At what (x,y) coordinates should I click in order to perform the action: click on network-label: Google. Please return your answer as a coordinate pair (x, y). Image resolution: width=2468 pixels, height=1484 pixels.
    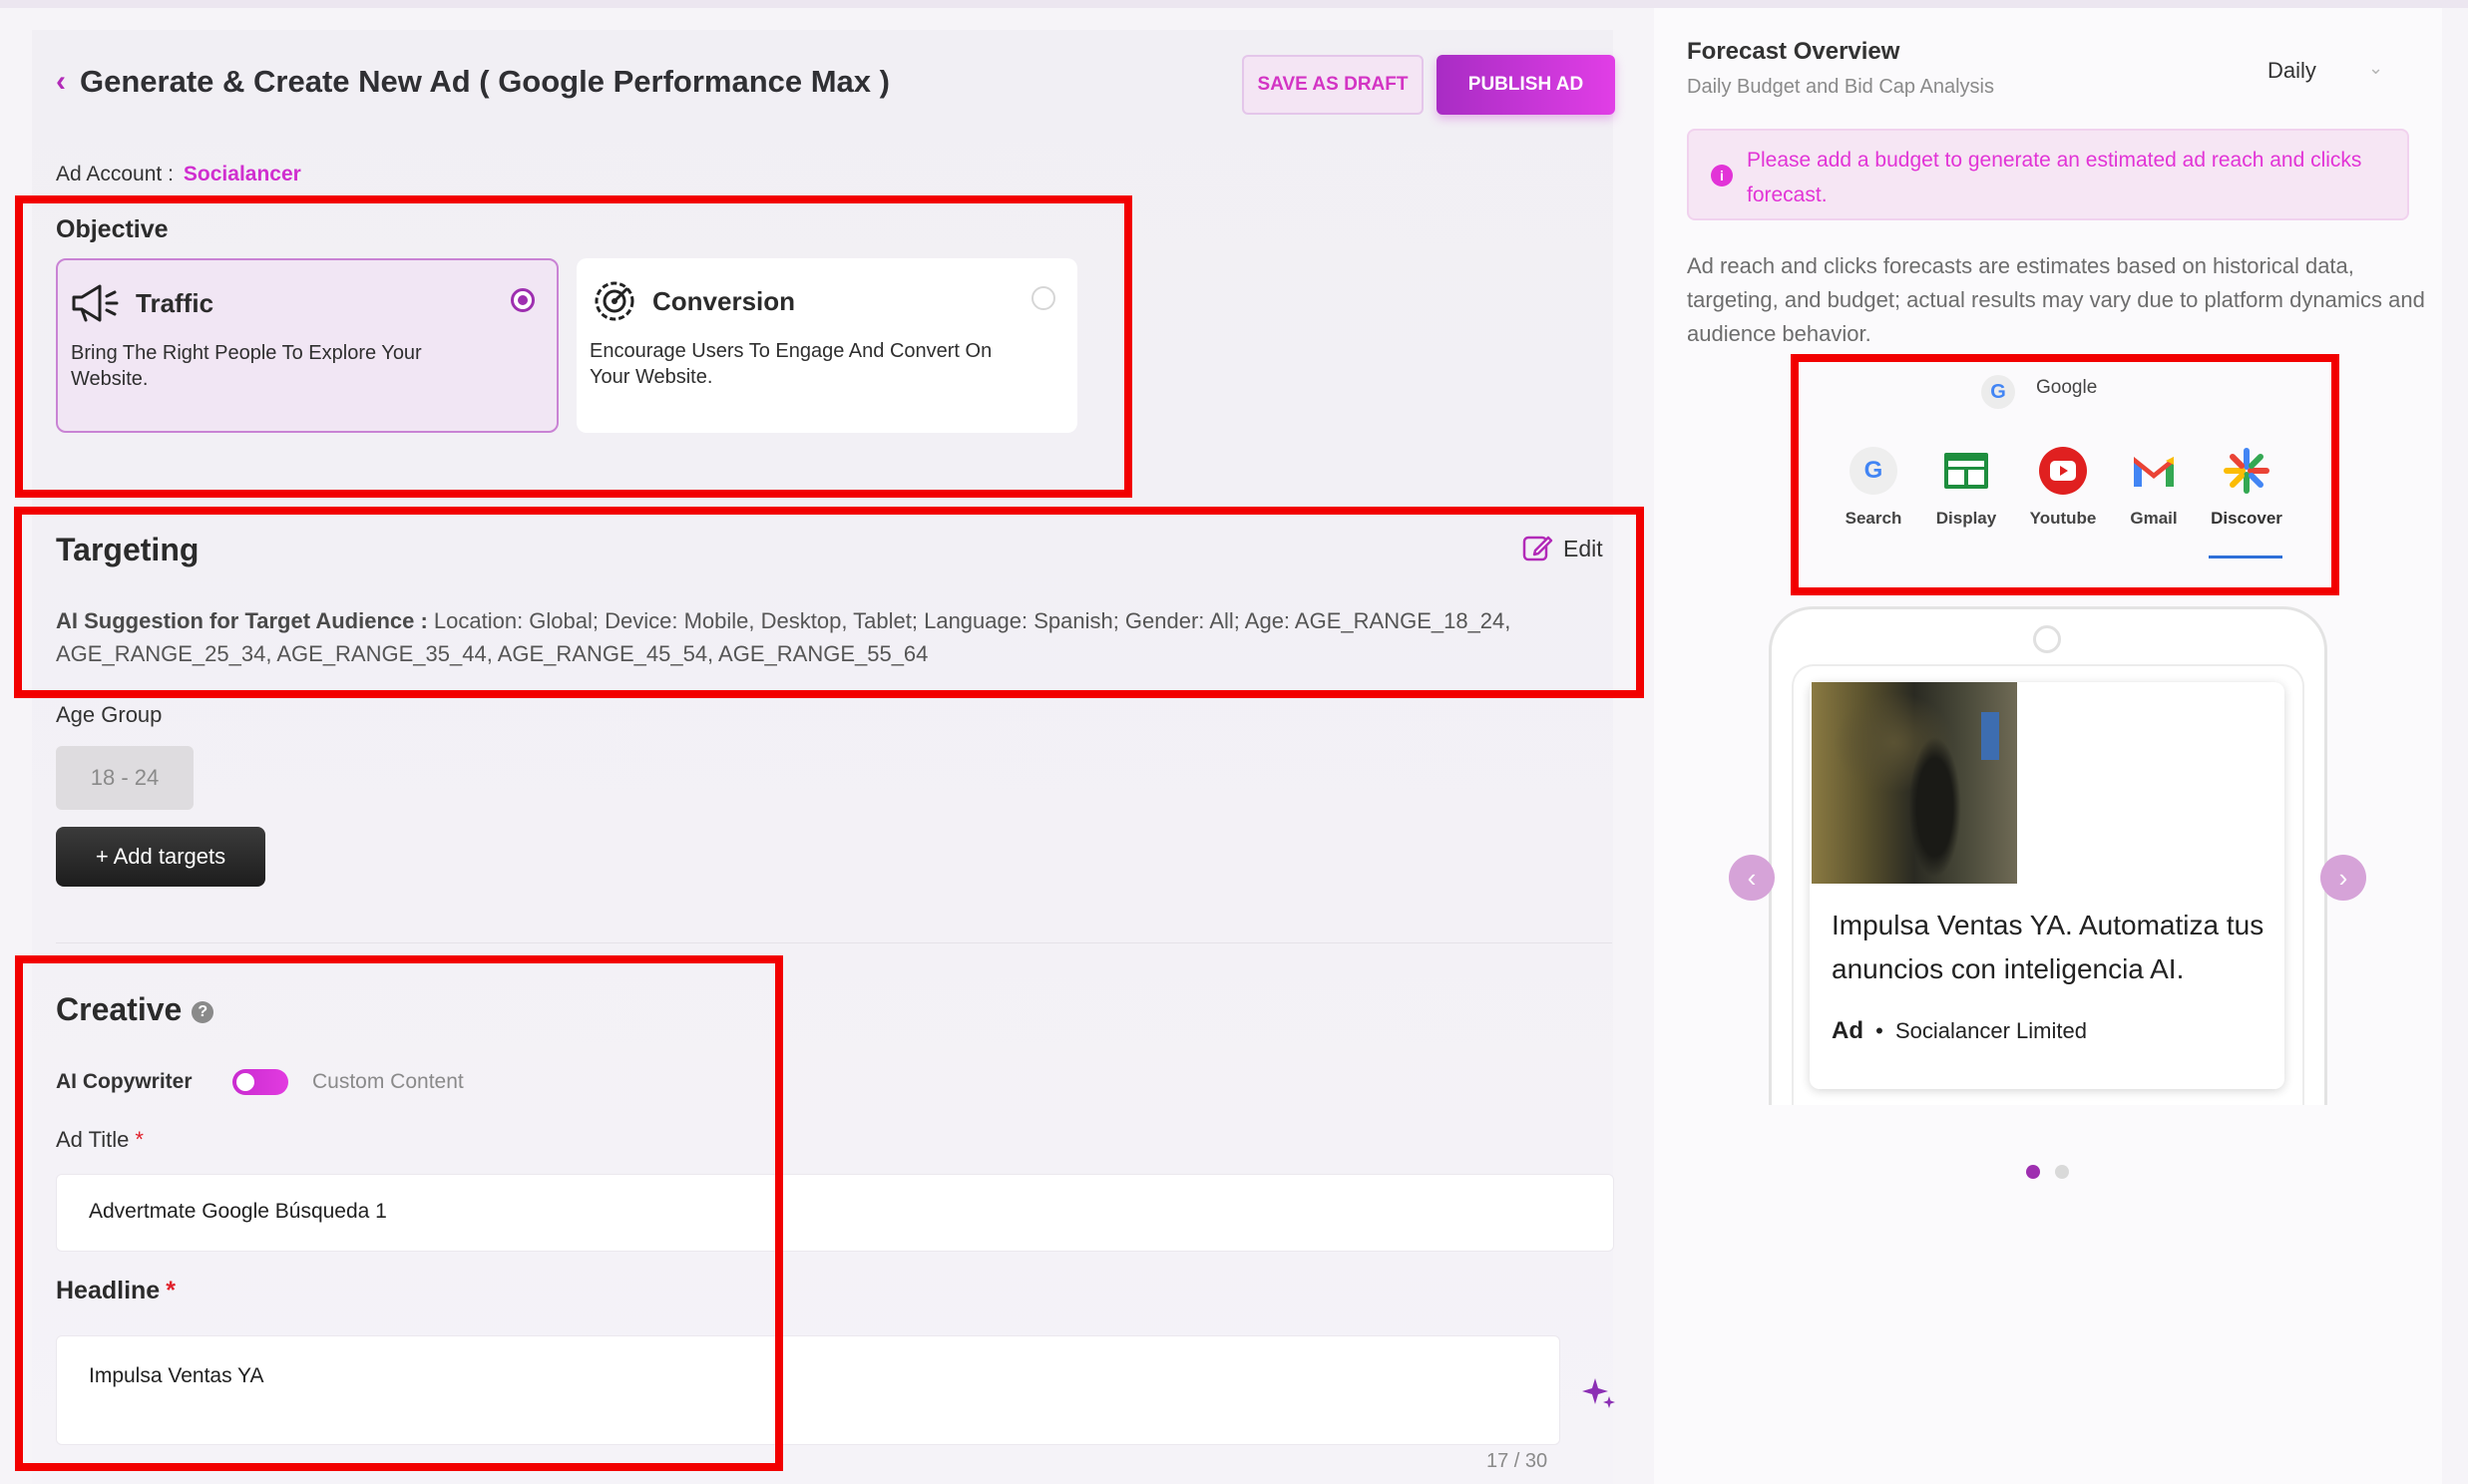
    Looking at the image, I should click on (2067, 387).